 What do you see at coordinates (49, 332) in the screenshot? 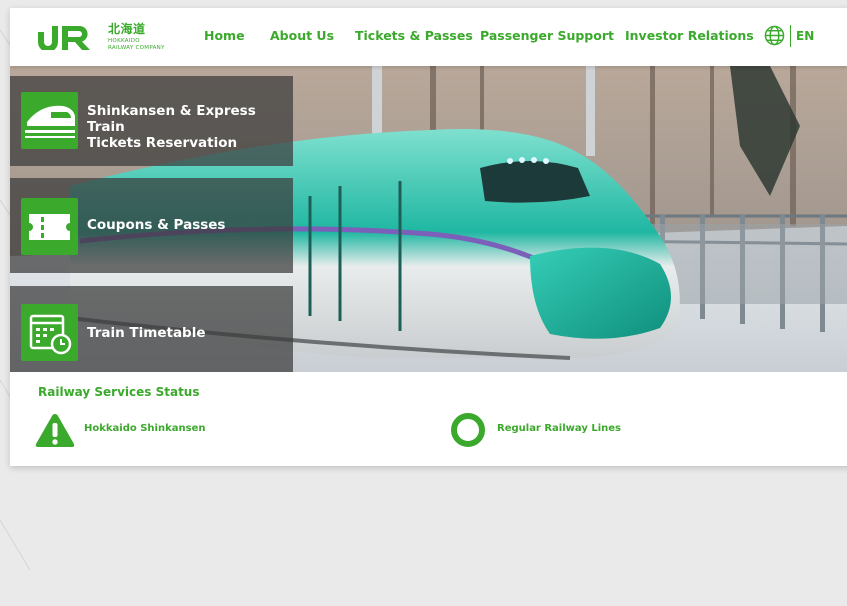
I see `calendar-clock-icon` at bounding box center [49, 332].